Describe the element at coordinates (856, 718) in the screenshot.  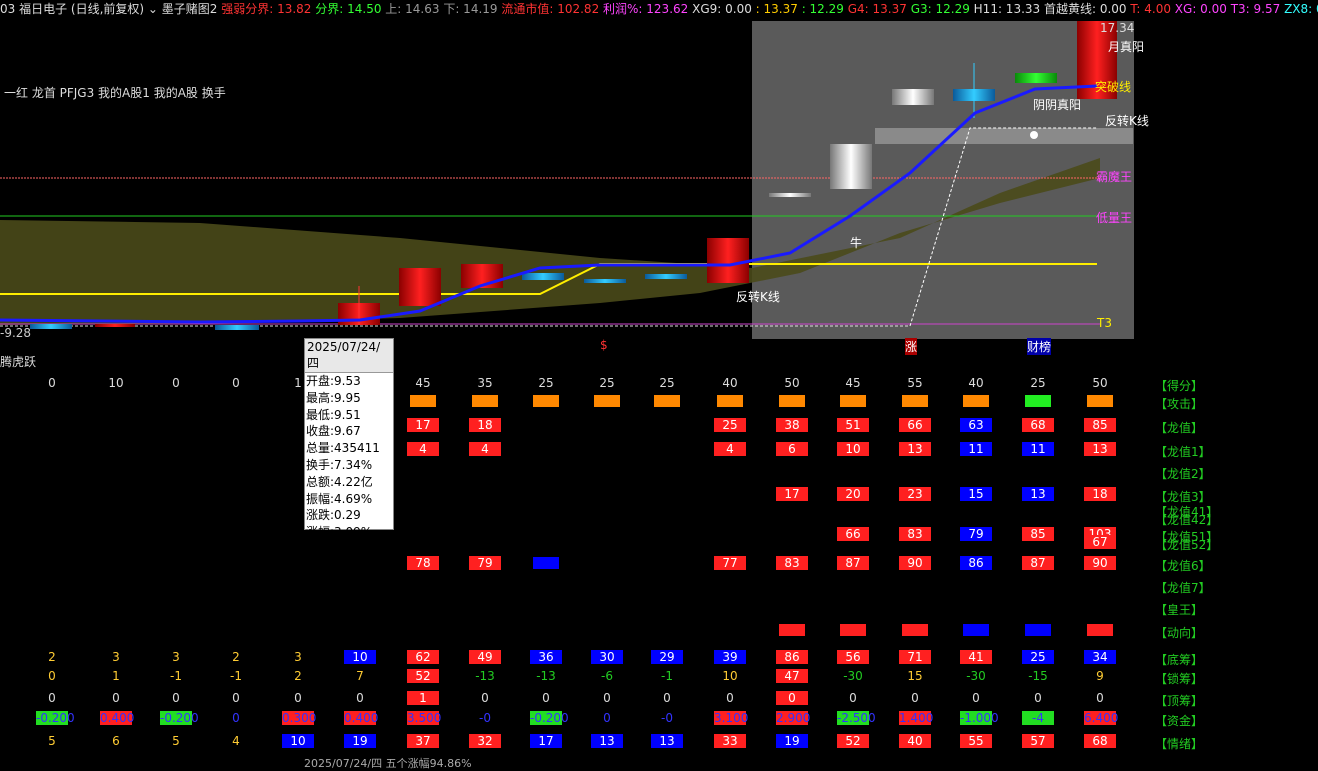
I see `indicator-cell: -2.500` at that location.